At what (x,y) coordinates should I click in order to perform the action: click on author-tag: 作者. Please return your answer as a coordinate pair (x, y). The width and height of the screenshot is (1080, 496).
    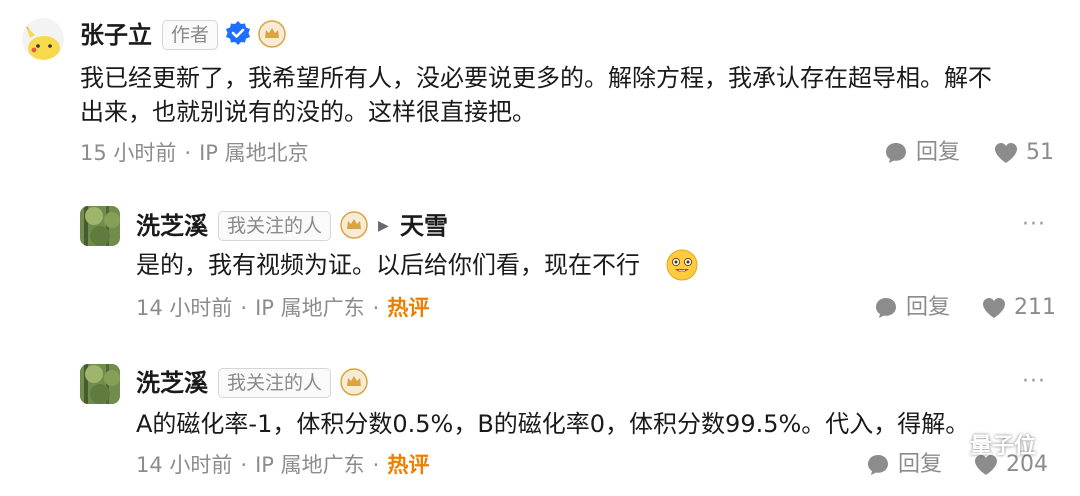
    Looking at the image, I should click on (190, 35).